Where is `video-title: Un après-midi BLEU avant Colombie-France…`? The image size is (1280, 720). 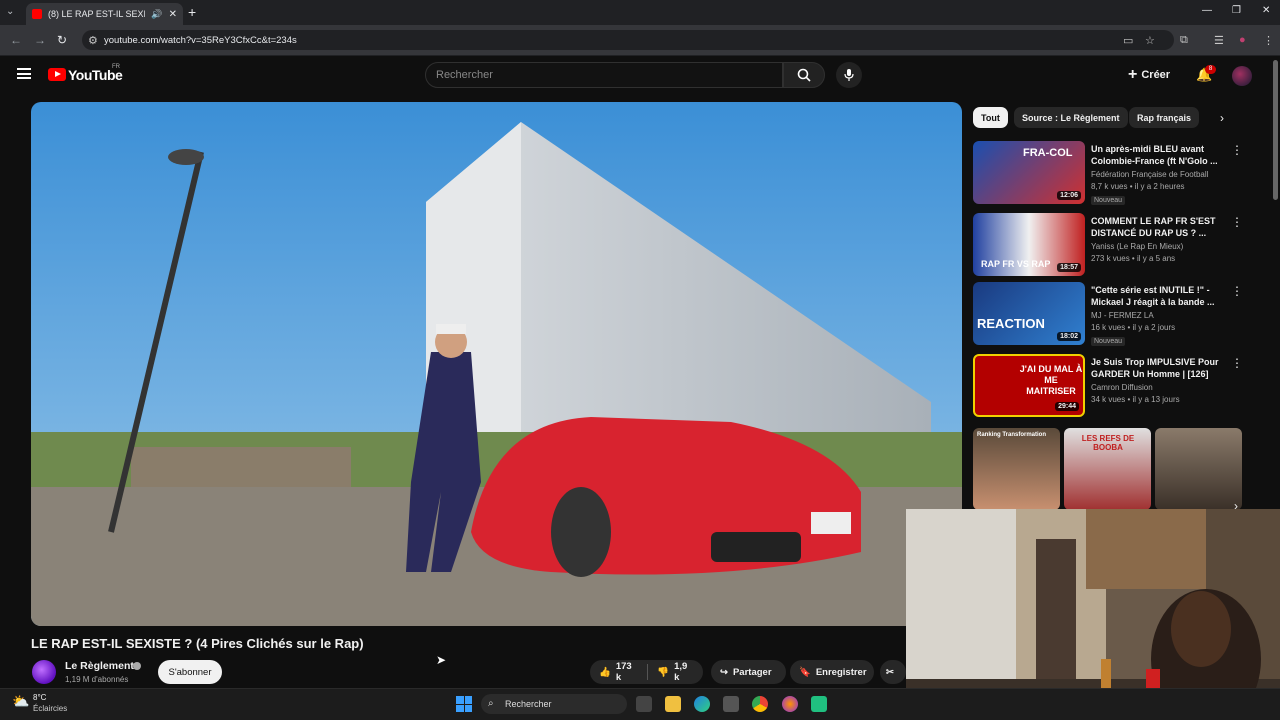
video-title: Un après-midi BLEU avant Colombie-France… is located at coordinates (1156, 155).